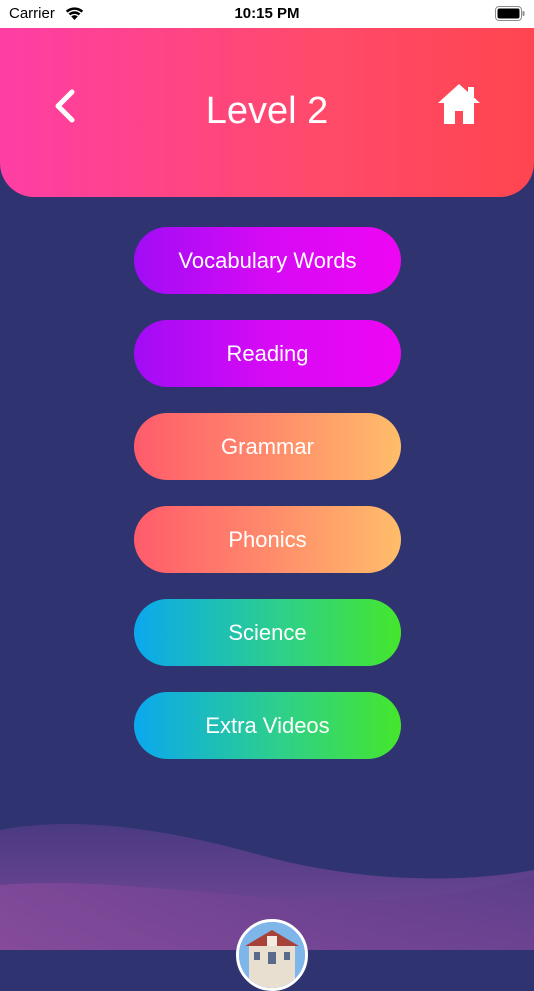 The width and height of the screenshot is (534, 991). I want to click on home-button, so click(459, 104).